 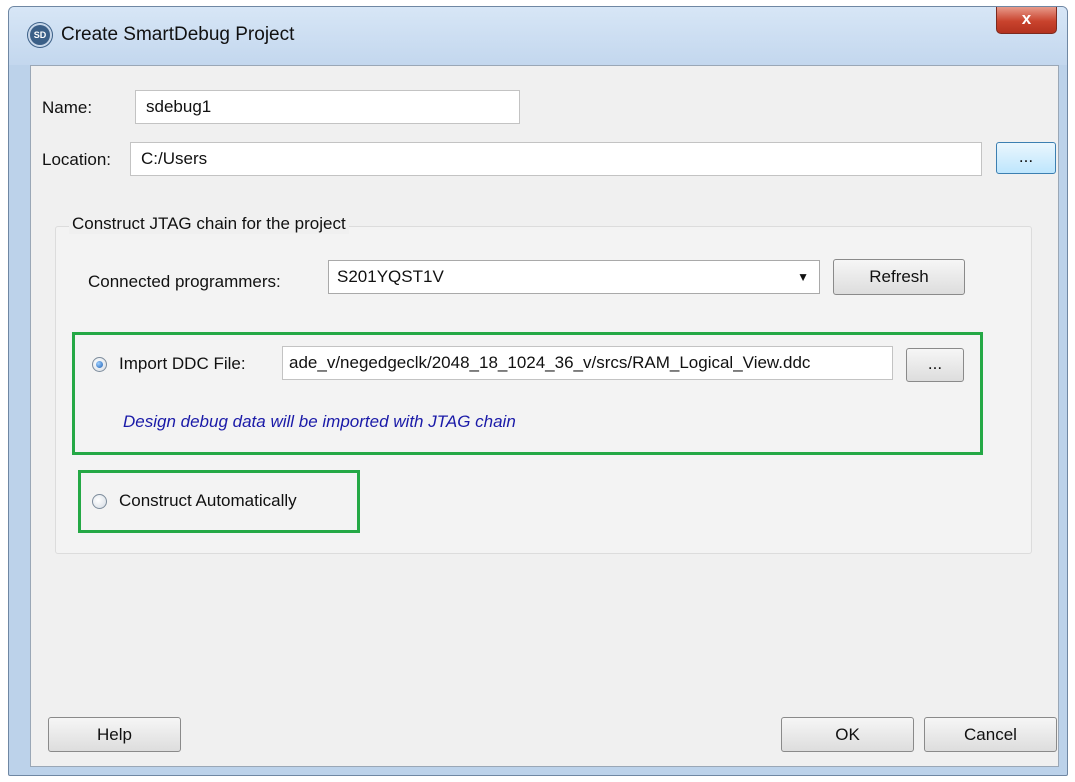 What do you see at coordinates (182, 363) in the screenshot?
I see `import-ddc-label: Import DDC File:` at bounding box center [182, 363].